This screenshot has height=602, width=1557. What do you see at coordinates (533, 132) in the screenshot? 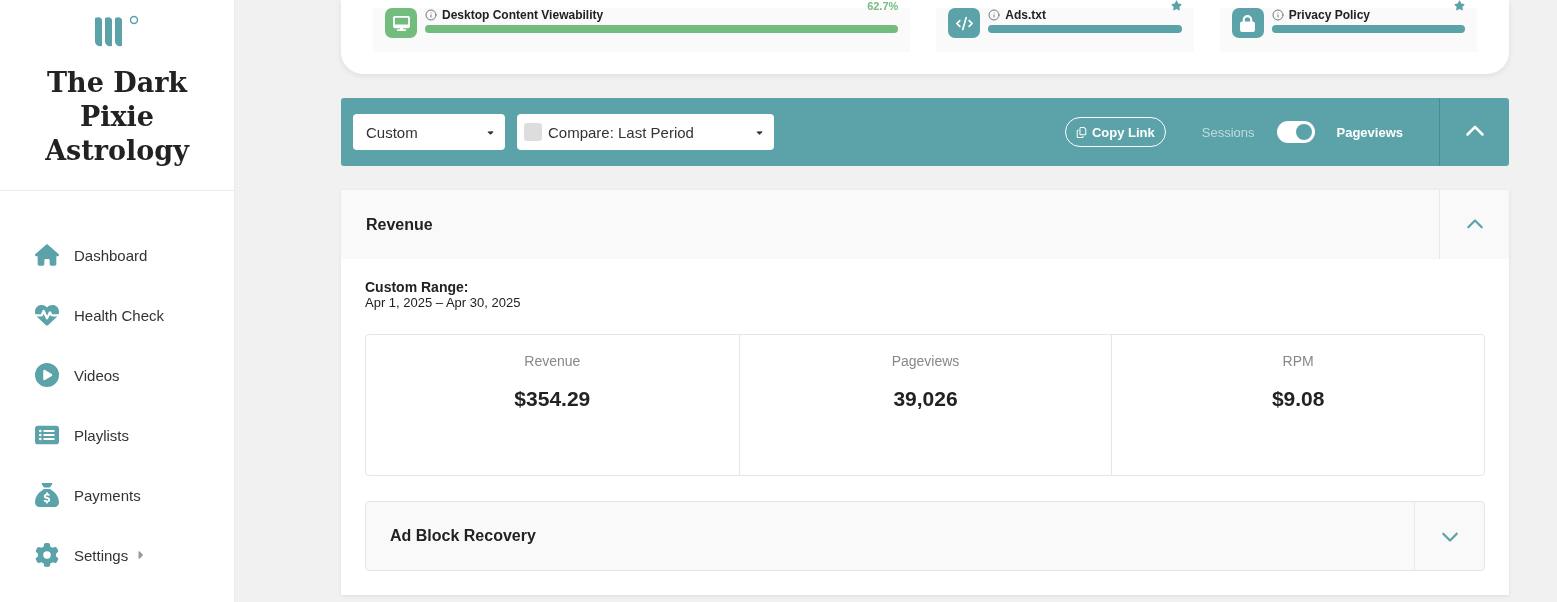
I see `compare-checkbox` at bounding box center [533, 132].